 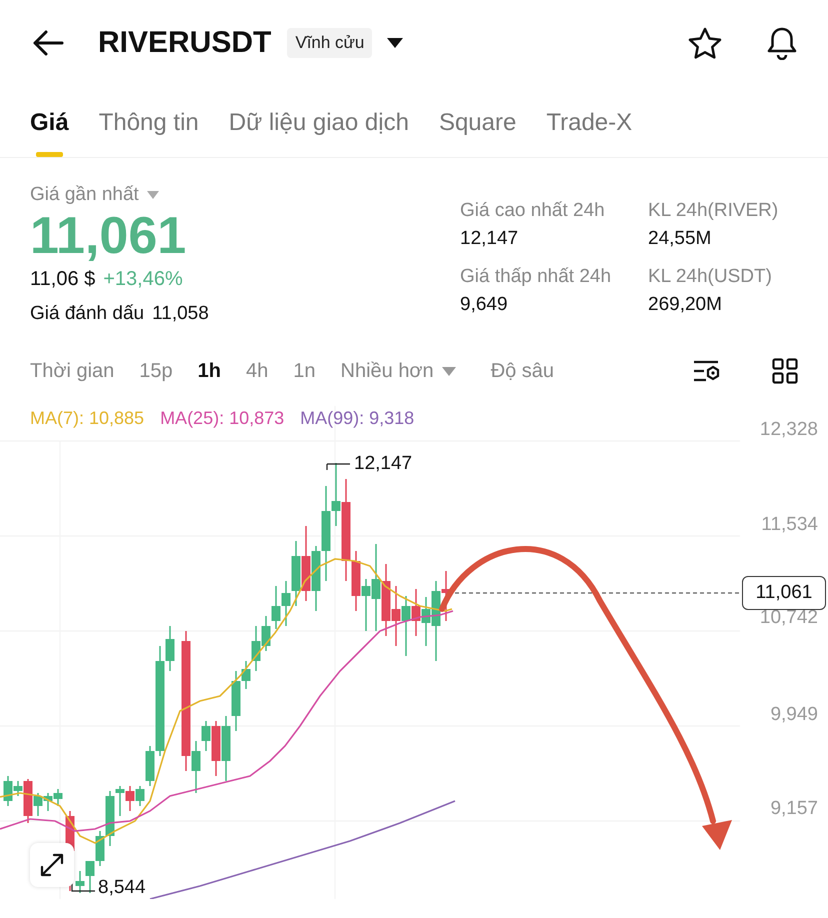 What do you see at coordinates (705, 42) in the screenshot?
I see `star-icon` at bounding box center [705, 42].